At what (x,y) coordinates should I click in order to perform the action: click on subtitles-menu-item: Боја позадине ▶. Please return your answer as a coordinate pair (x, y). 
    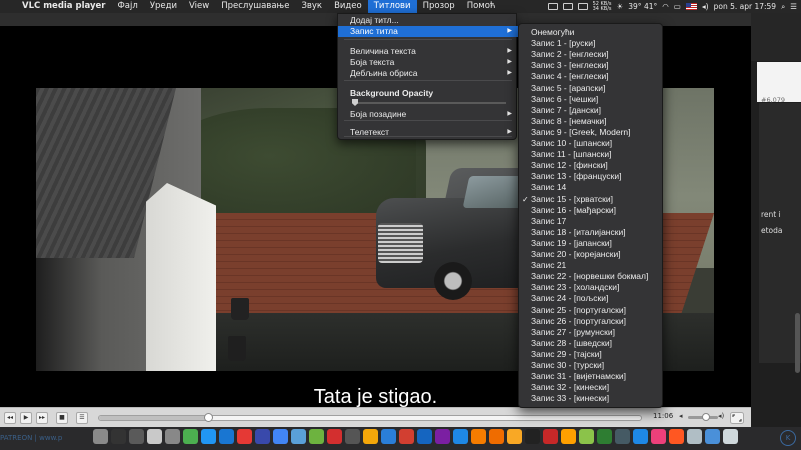
    Looking at the image, I should click on (428, 114).